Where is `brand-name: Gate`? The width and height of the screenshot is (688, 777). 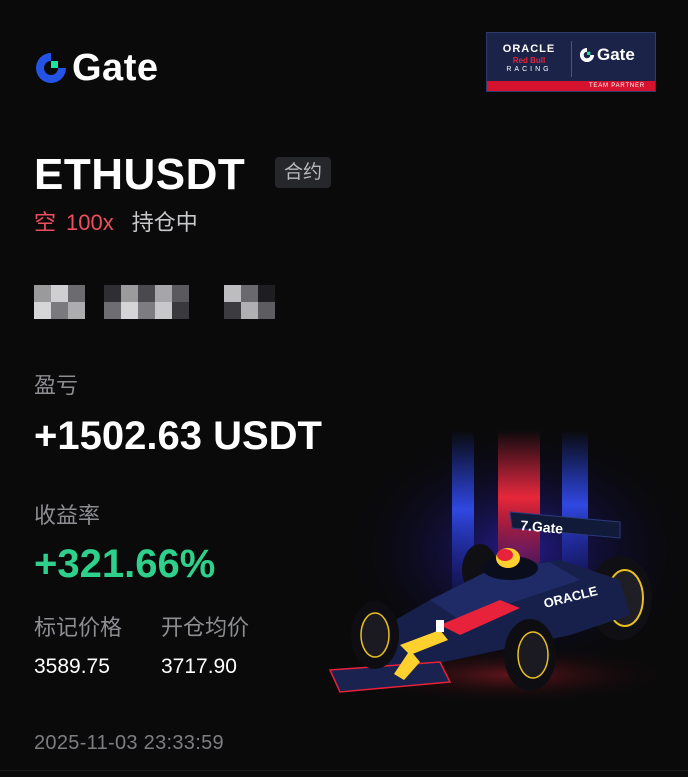
brand-name: Gate is located at coordinates (115, 68).